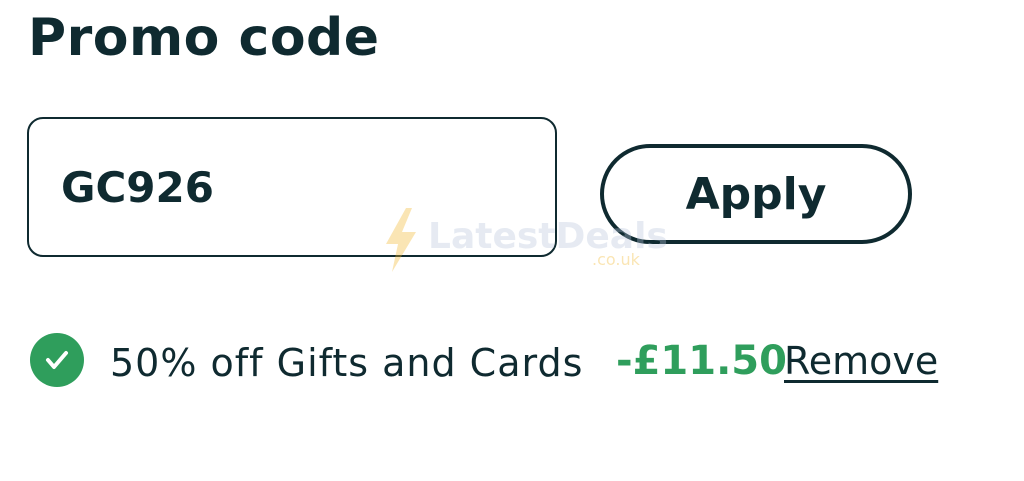  What do you see at coordinates (57, 360) in the screenshot?
I see `check-circle-icon` at bounding box center [57, 360].